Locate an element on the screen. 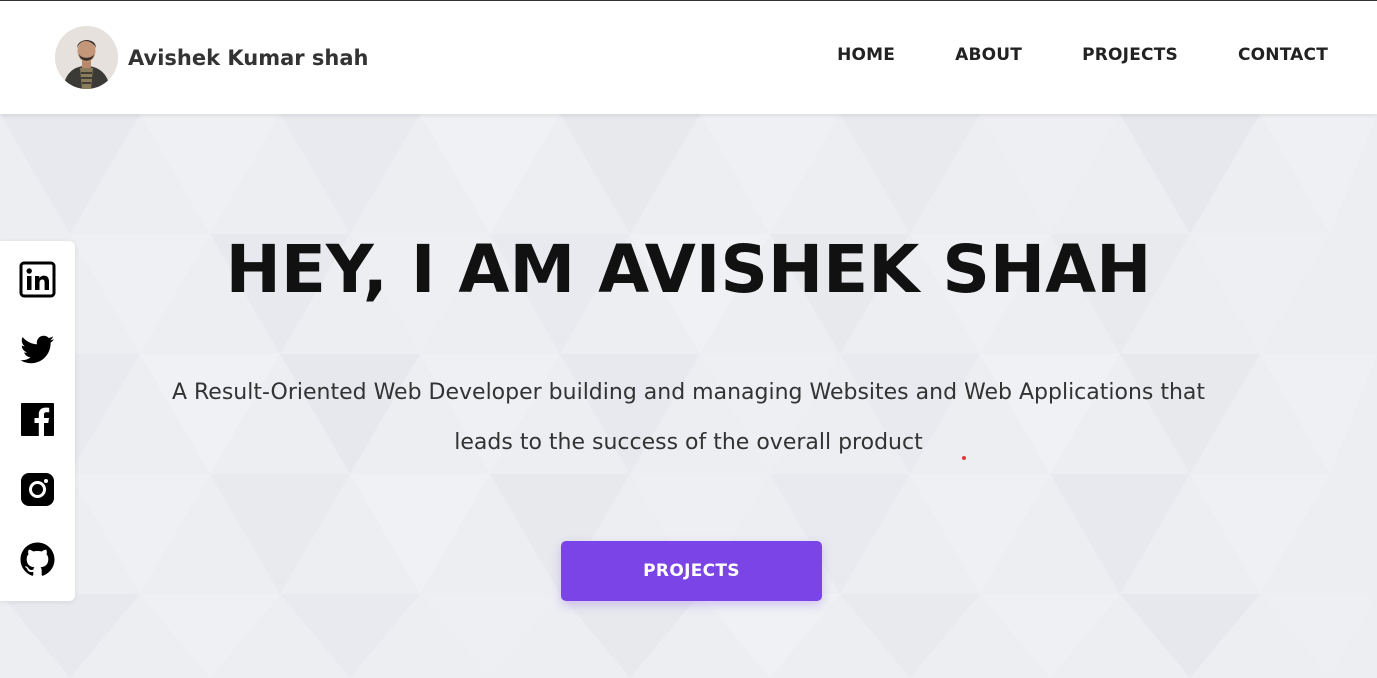 The width and height of the screenshot is (1377, 678). linkedin-icon is located at coordinates (37, 279).